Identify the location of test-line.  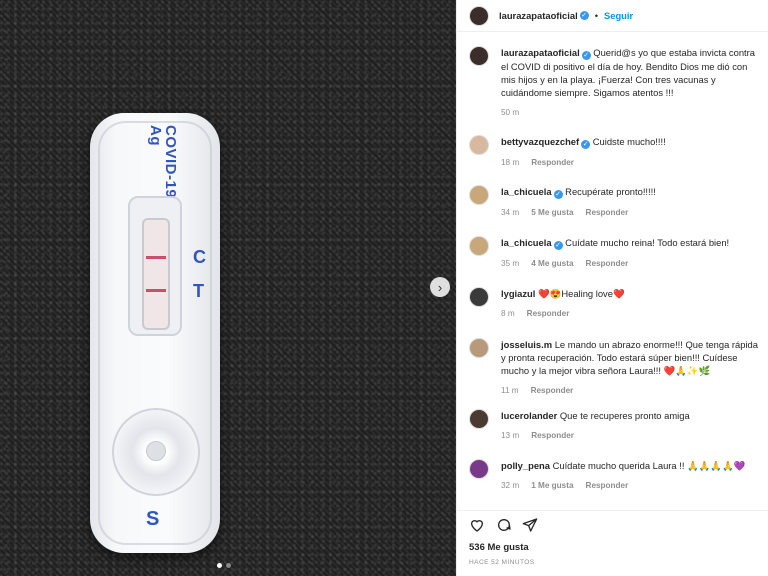
(156, 290).